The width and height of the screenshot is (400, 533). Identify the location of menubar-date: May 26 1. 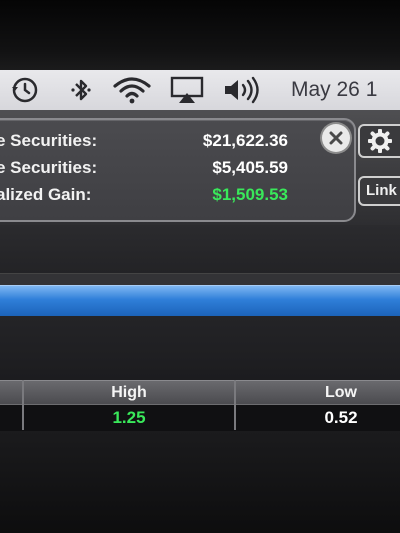
(334, 90).